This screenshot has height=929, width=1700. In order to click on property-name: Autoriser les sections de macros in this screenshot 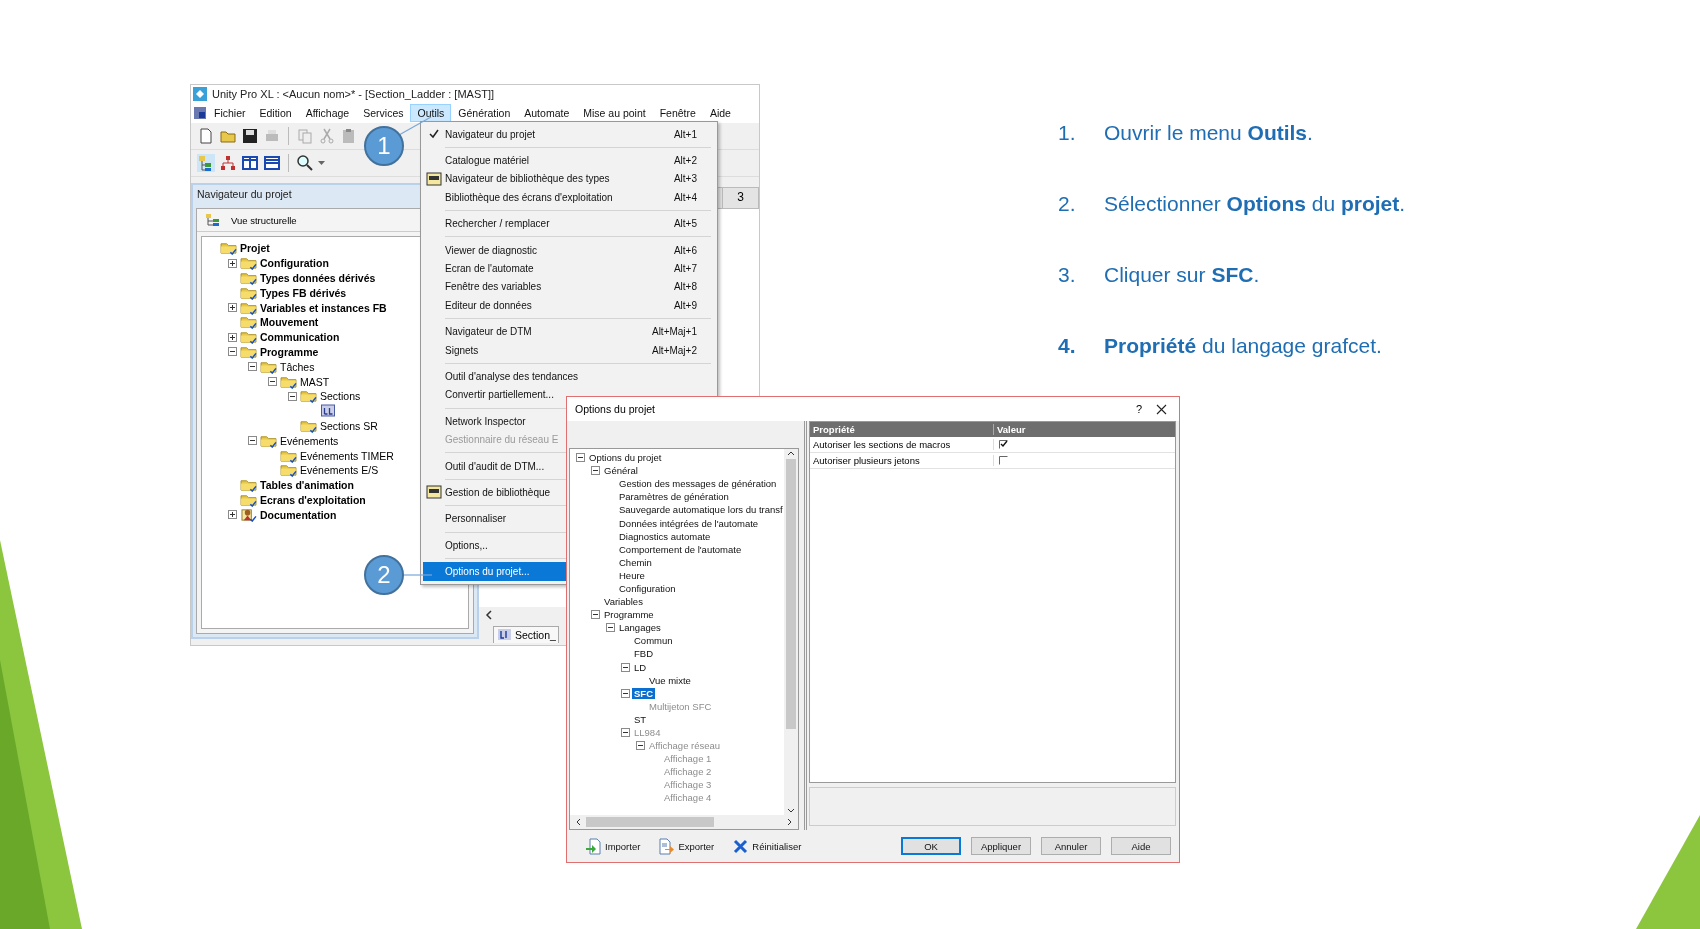, I will do `click(902, 444)`.